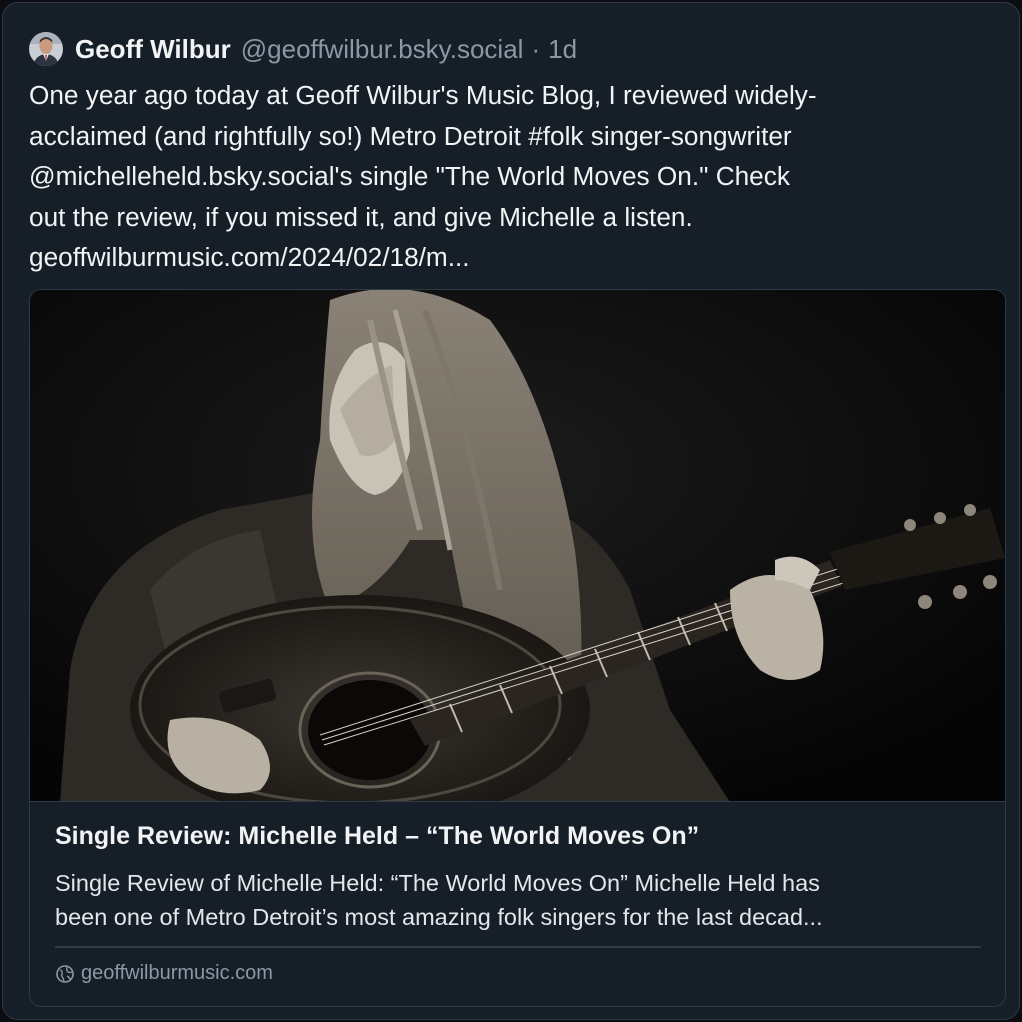 This screenshot has width=1022, height=1022. What do you see at coordinates (65, 974) in the screenshot?
I see `globe-icon` at bounding box center [65, 974].